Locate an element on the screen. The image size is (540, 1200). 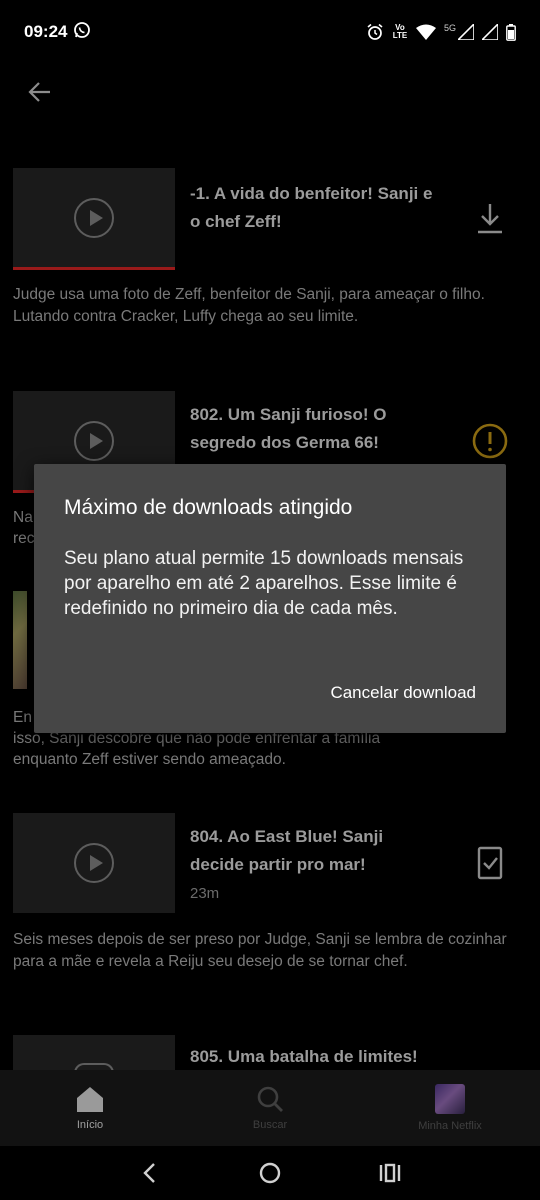
episode-title: 805. Uma batalha de limites! is located at coordinates (315, 1057).